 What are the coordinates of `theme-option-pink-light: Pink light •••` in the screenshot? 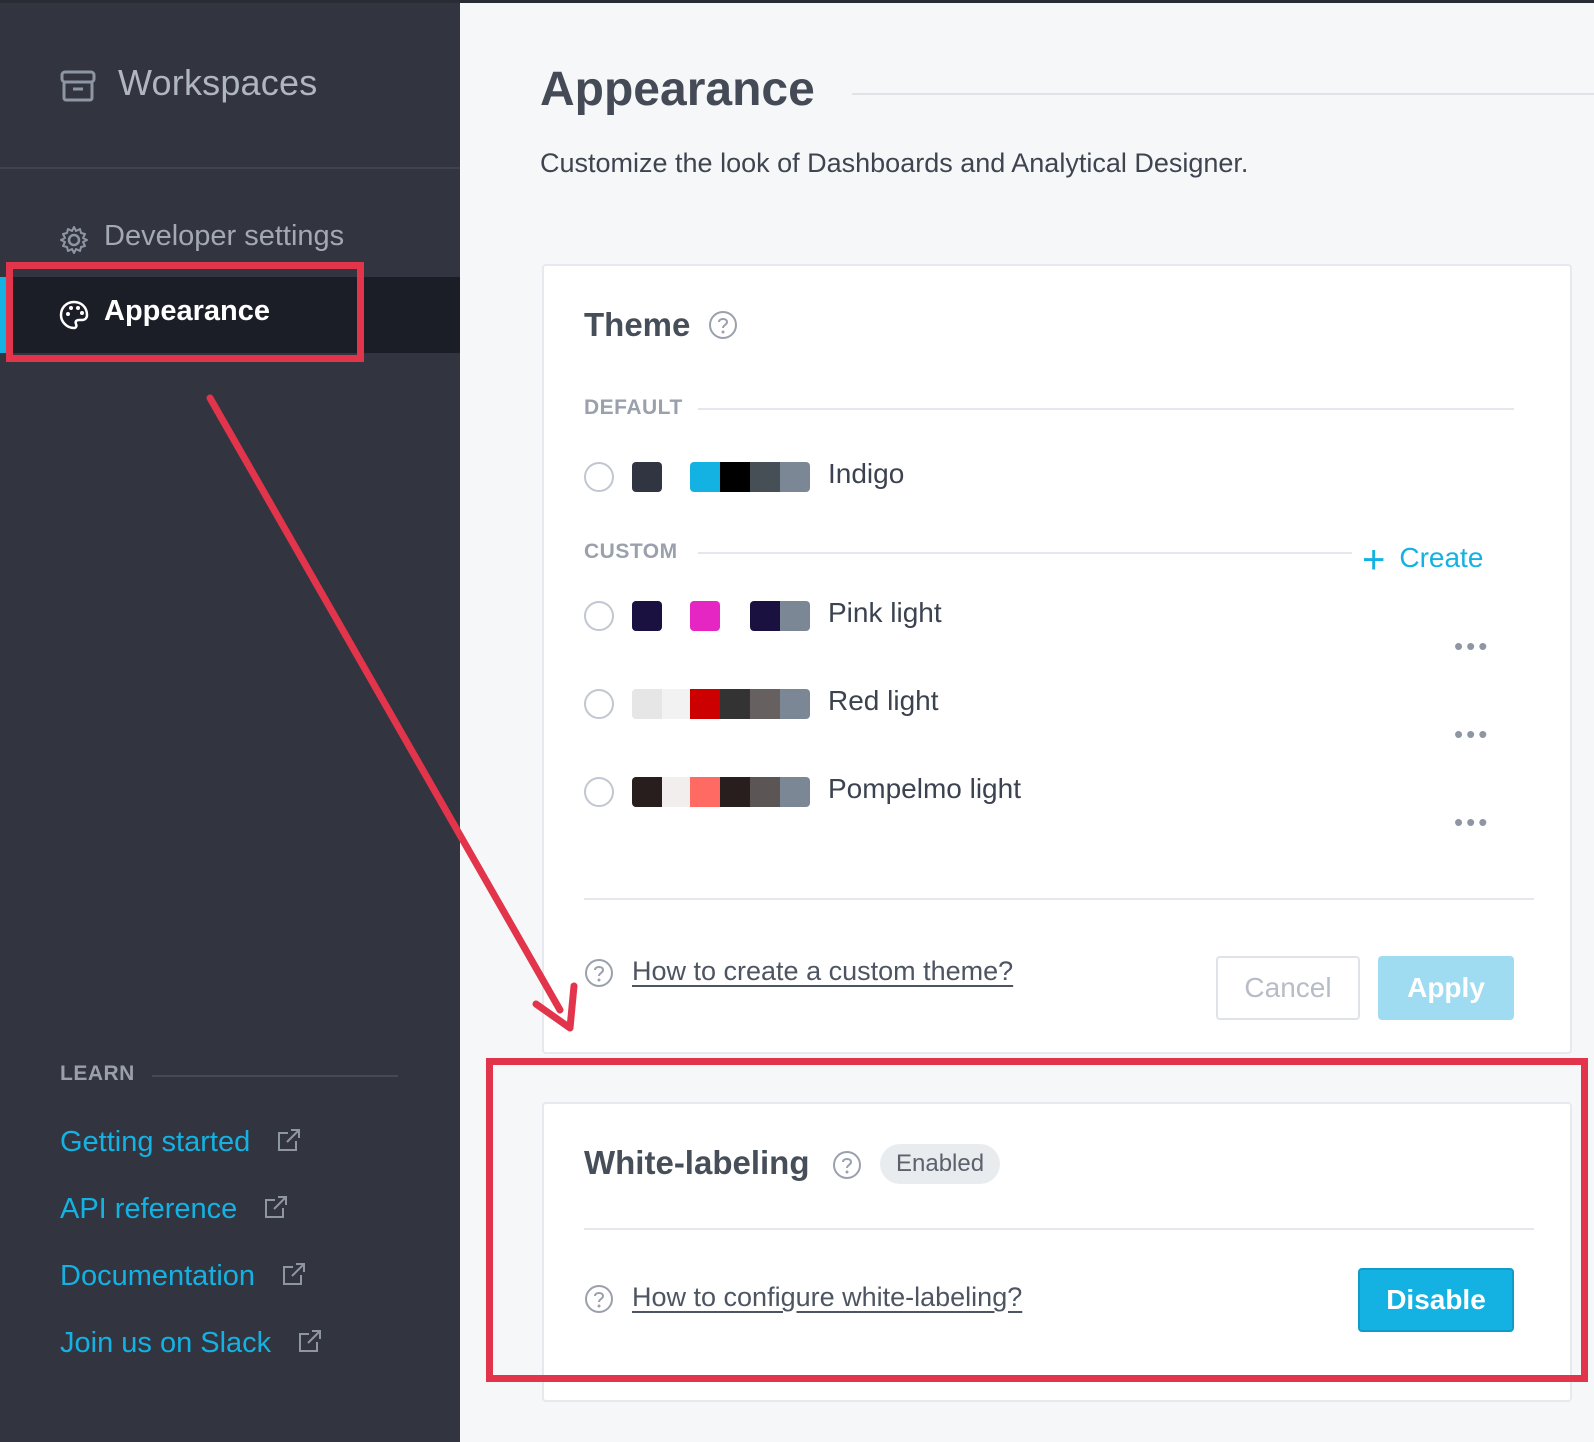 It's located at (1059, 626).